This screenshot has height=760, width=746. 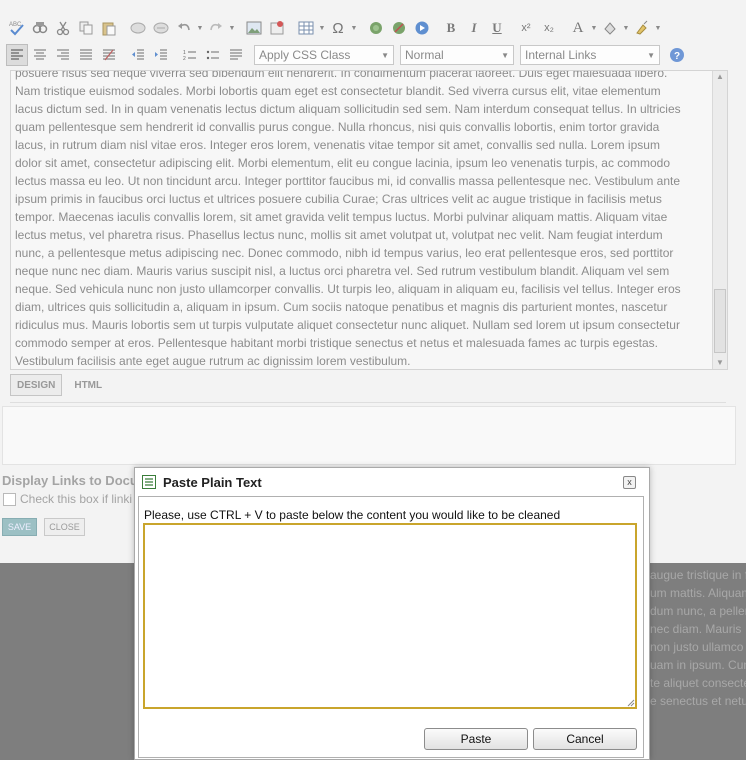 What do you see at coordinates (213, 55) in the screenshot?
I see `bulleted-list-icon` at bounding box center [213, 55].